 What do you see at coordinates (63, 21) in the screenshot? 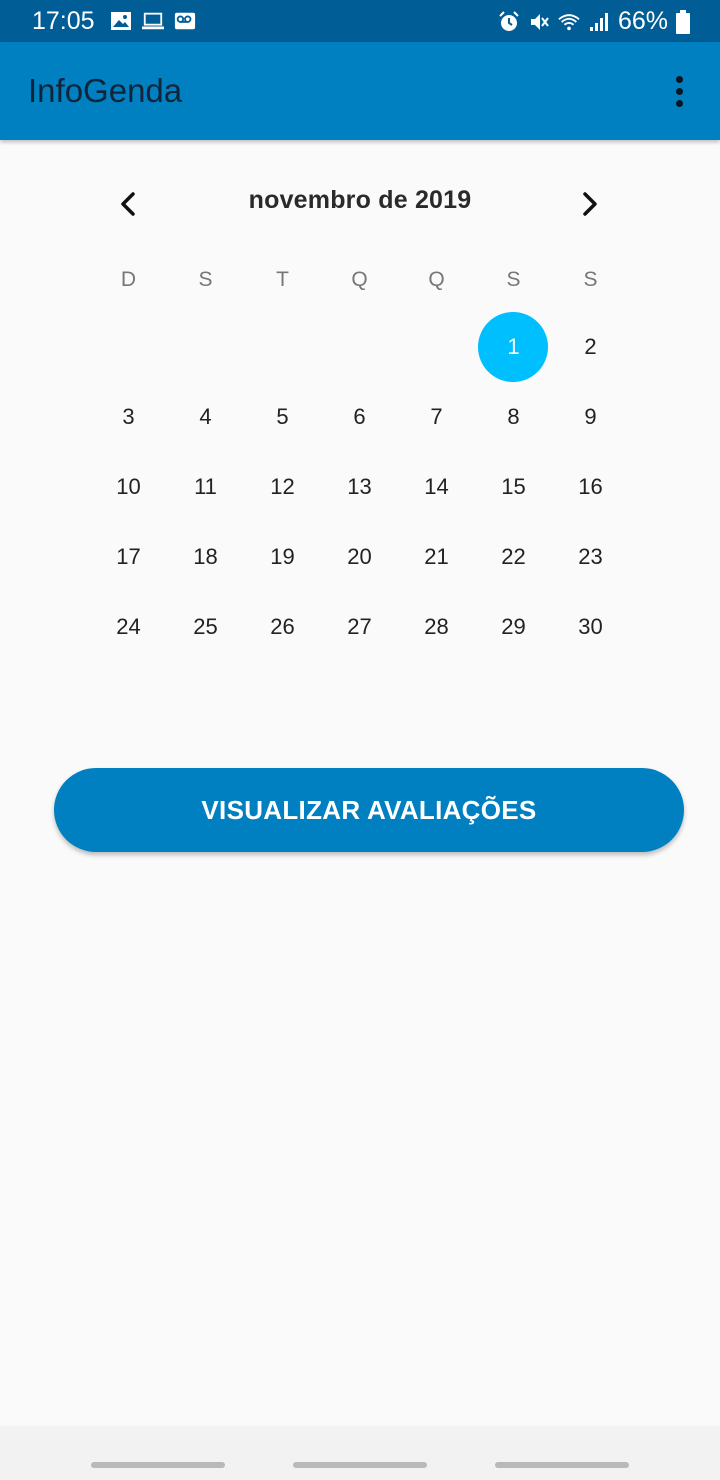
I see `status-time: 17:05` at bounding box center [63, 21].